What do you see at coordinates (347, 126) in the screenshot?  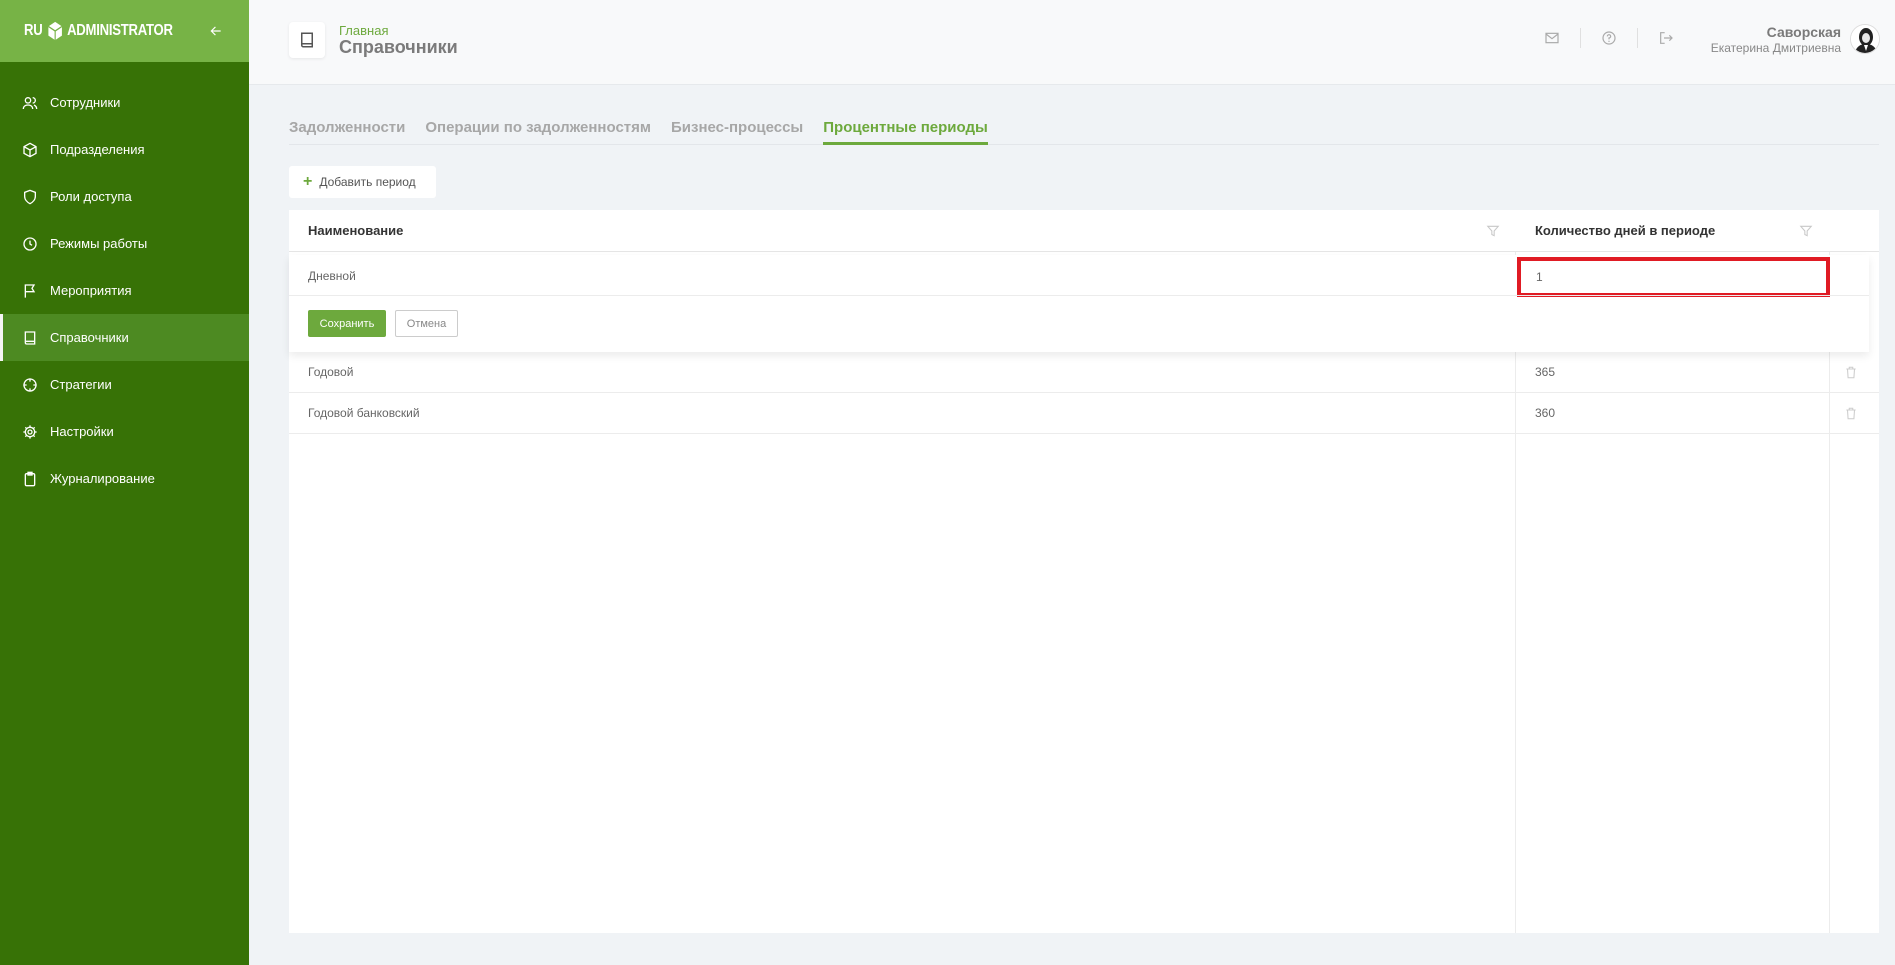 I see `tab-debts: Задолженности` at bounding box center [347, 126].